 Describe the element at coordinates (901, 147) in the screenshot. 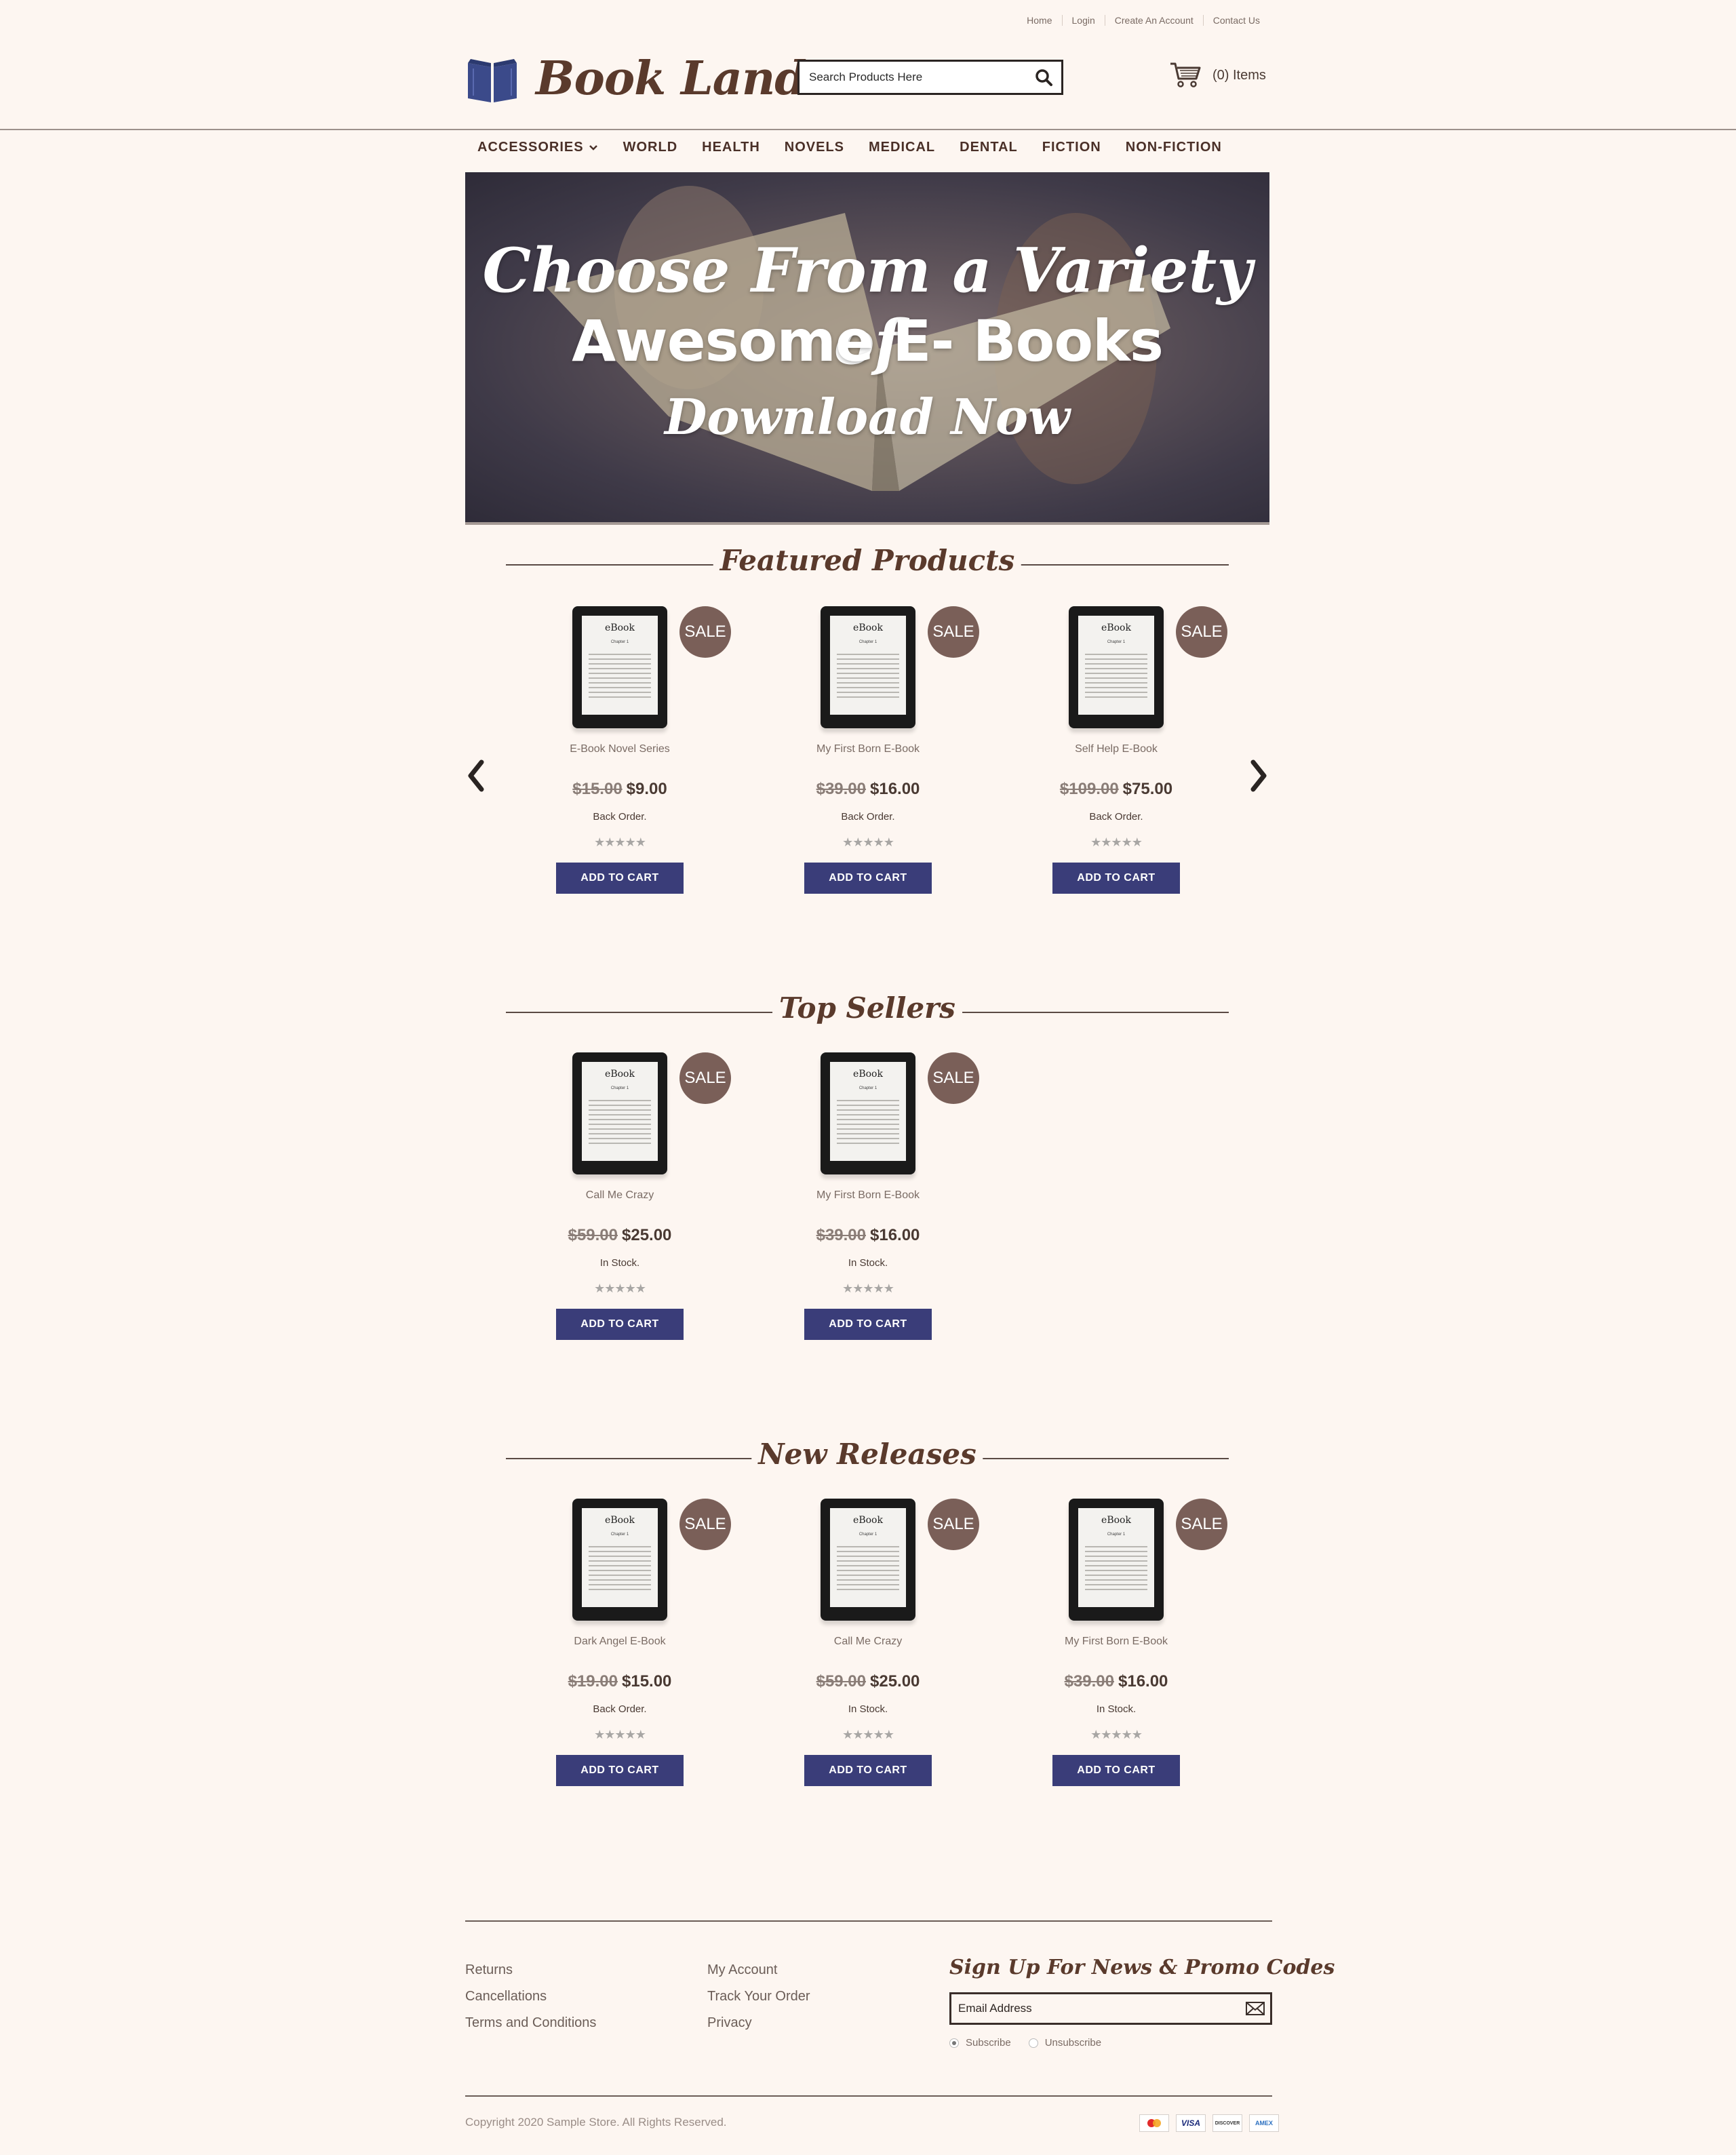

I see `nav-item-medical: MEDICAL` at that location.